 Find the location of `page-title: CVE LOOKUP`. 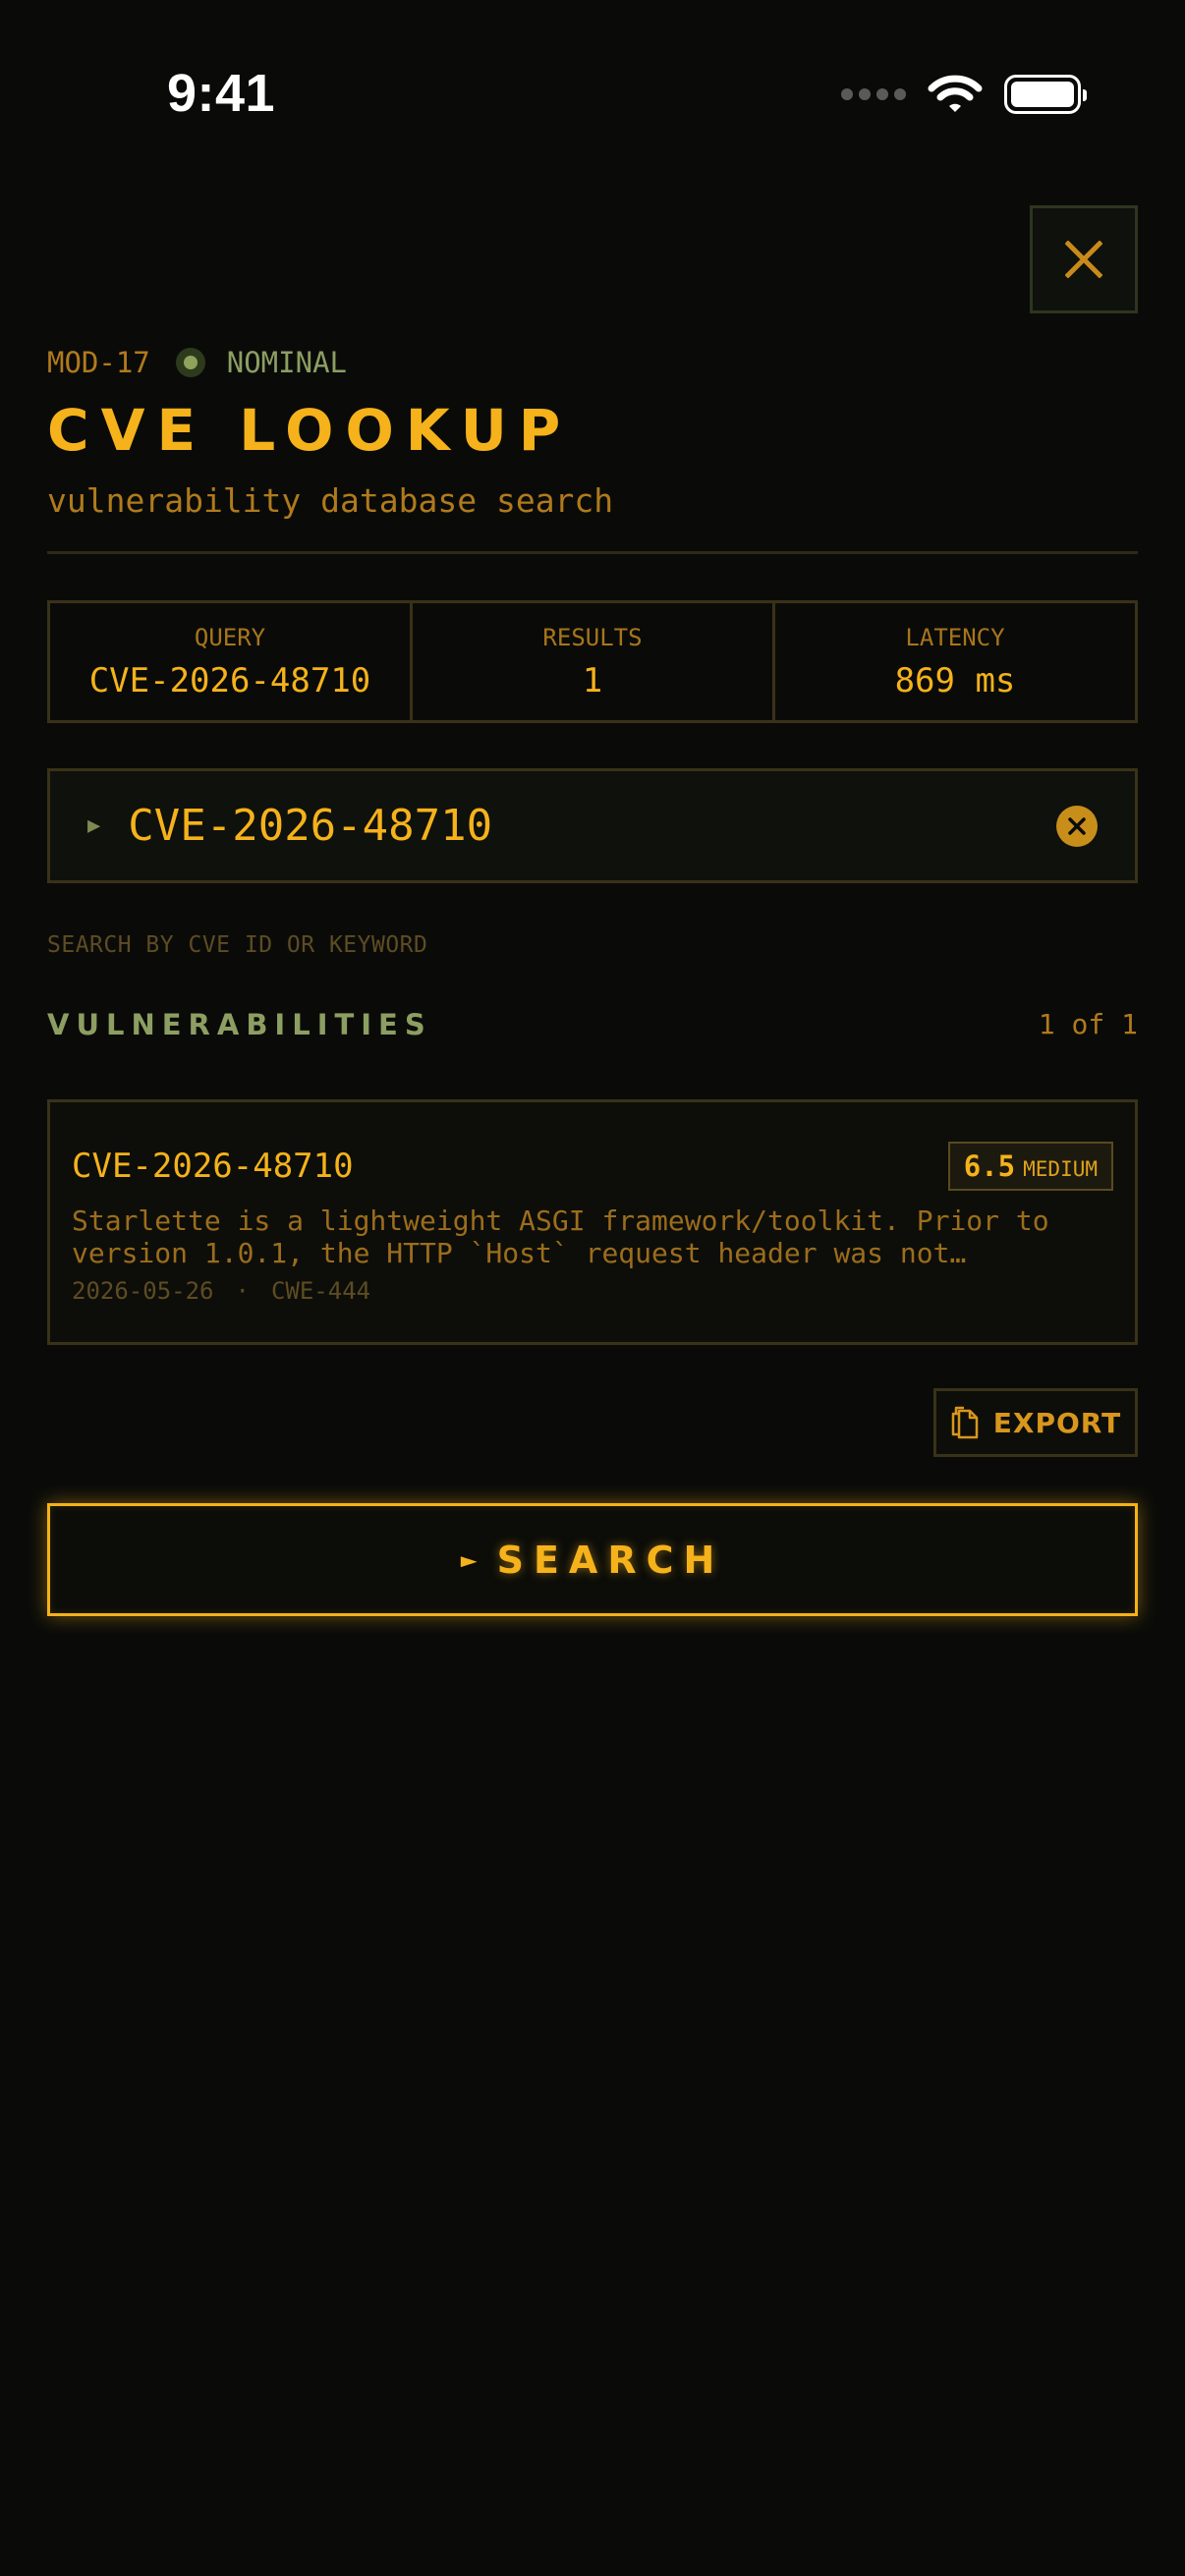

page-title: CVE LOOKUP is located at coordinates (310, 430).